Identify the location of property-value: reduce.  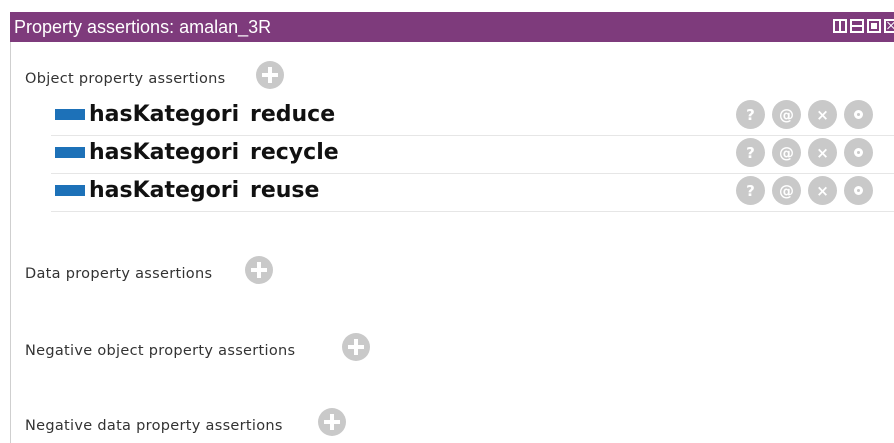
(293, 114).